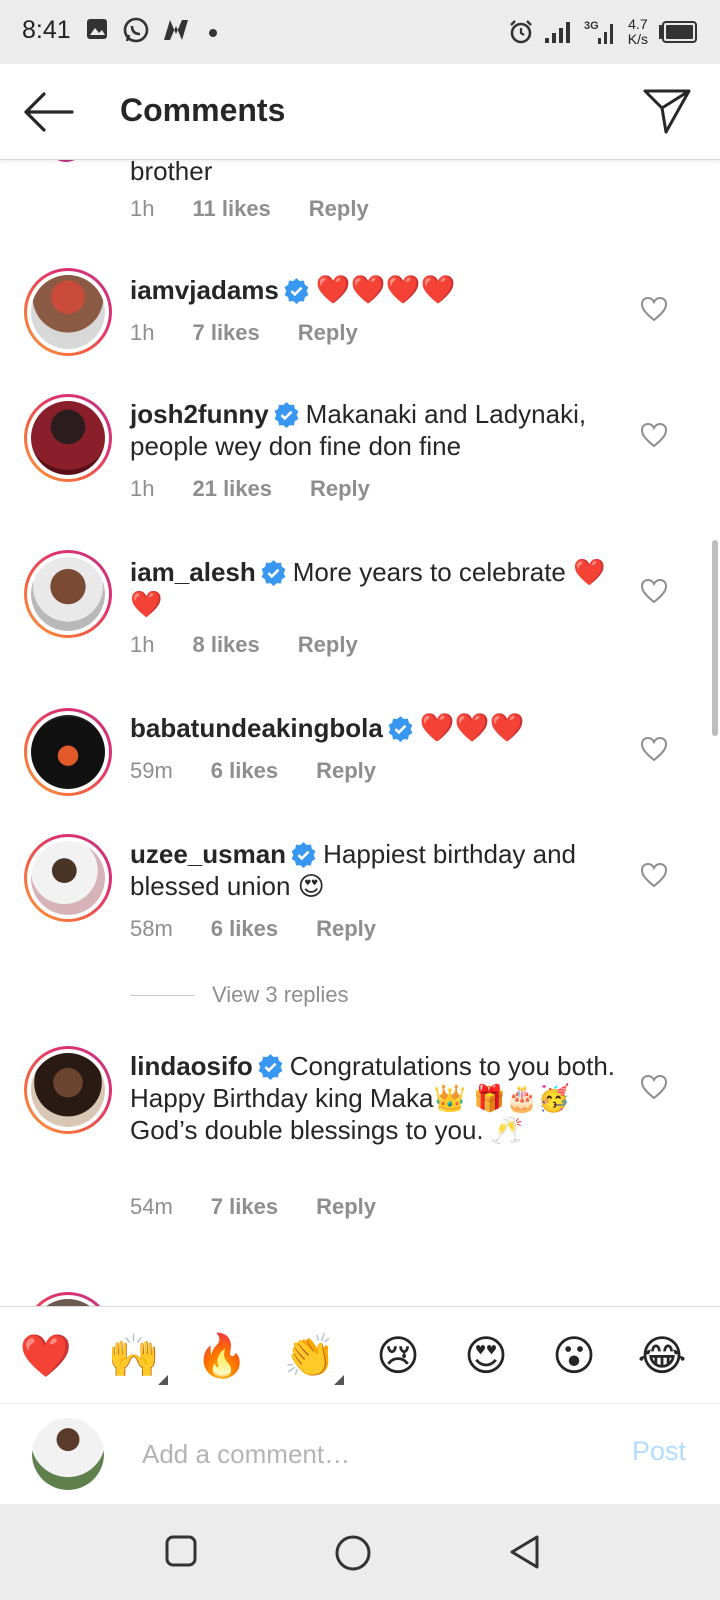 This screenshot has width=720, height=1600. What do you see at coordinates (452, 1066) in the screenshot?
I see `comment-text: Congratulations to you both.` at bounding box center [452, 1066].